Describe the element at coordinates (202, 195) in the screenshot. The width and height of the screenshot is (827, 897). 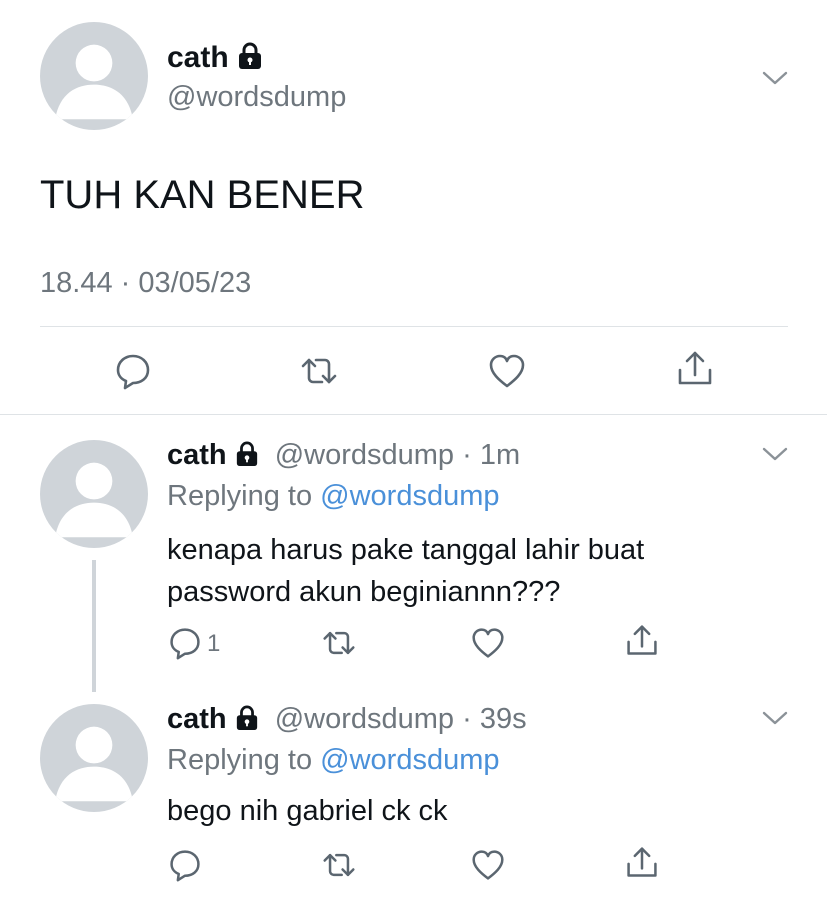
I see `tweet-text: TUH KAN BENER` at that location.